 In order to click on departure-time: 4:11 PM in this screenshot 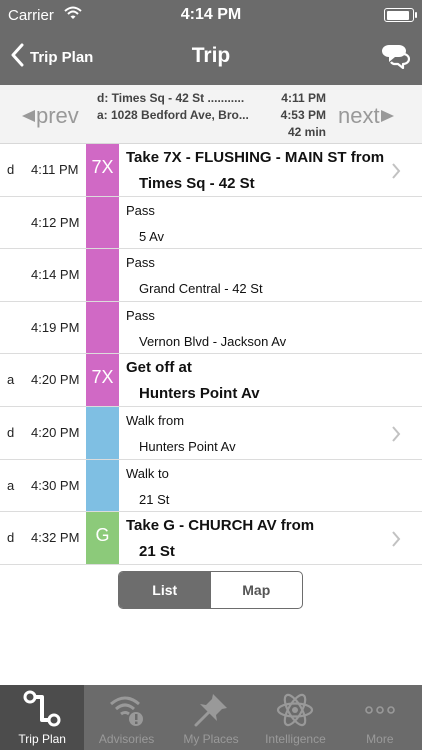, I will do `click(303, 98)`.